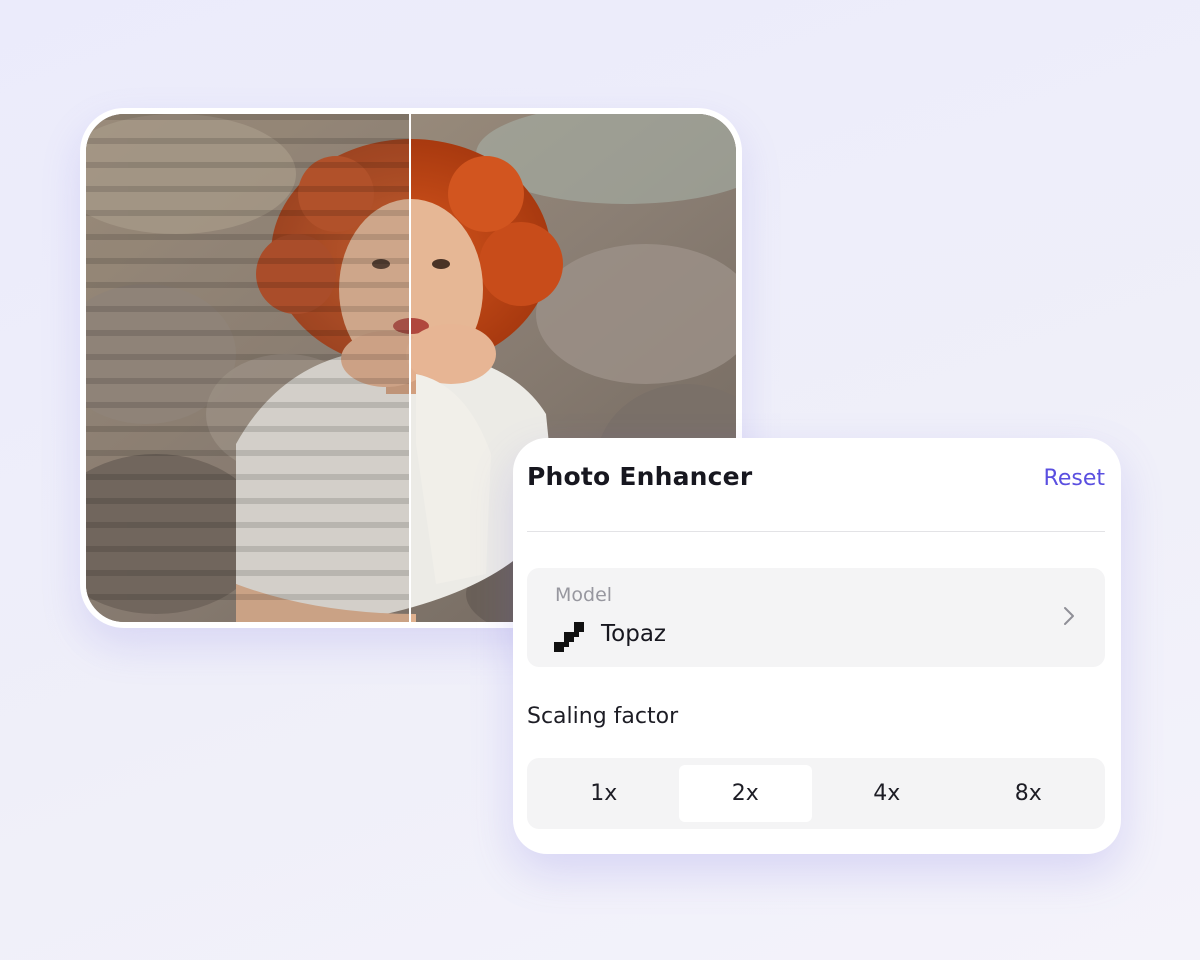 This screenshot has width=1200, height=960. I want to click on scaling-factor-label: Scaling factor, so click(603, 716).